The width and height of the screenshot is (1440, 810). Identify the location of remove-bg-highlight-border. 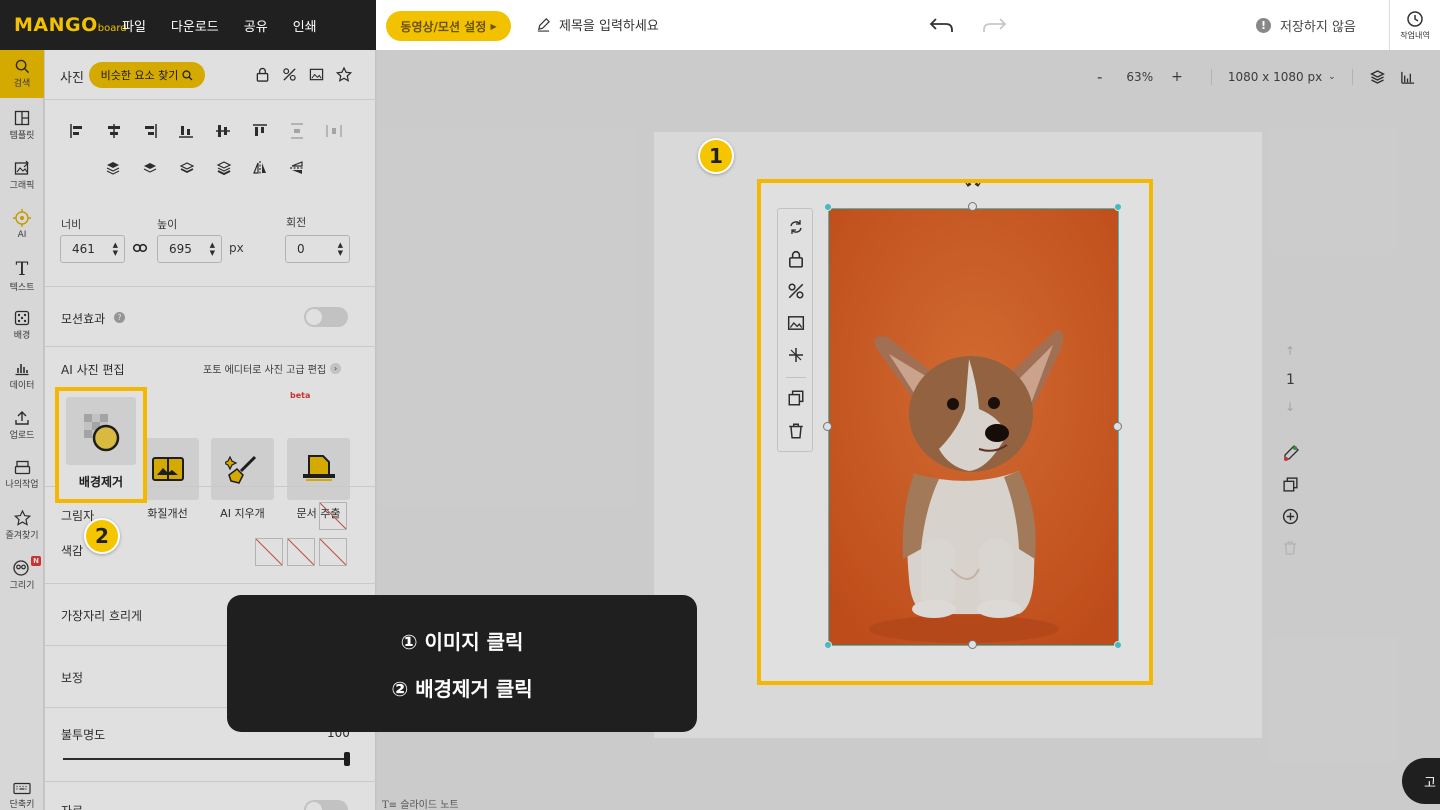
(101, 445).